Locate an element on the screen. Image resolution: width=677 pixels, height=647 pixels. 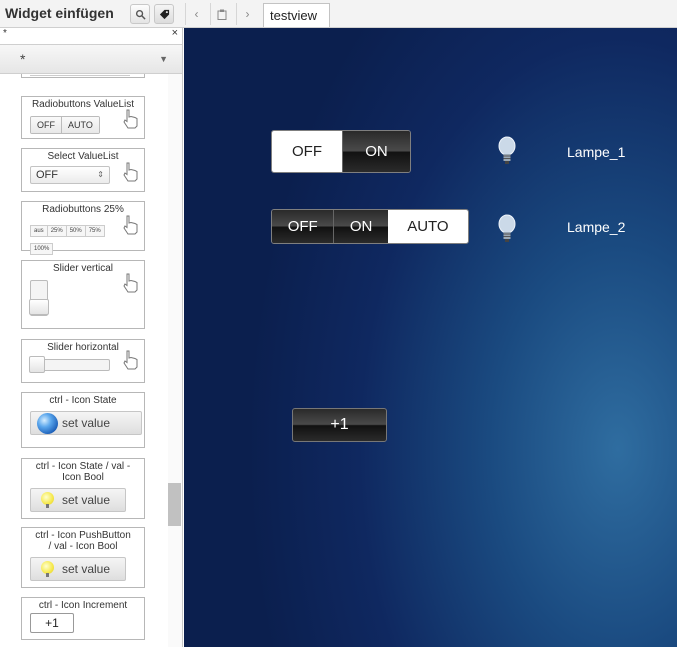
chevron-right-icon: › is located at coordinates (247, 14).